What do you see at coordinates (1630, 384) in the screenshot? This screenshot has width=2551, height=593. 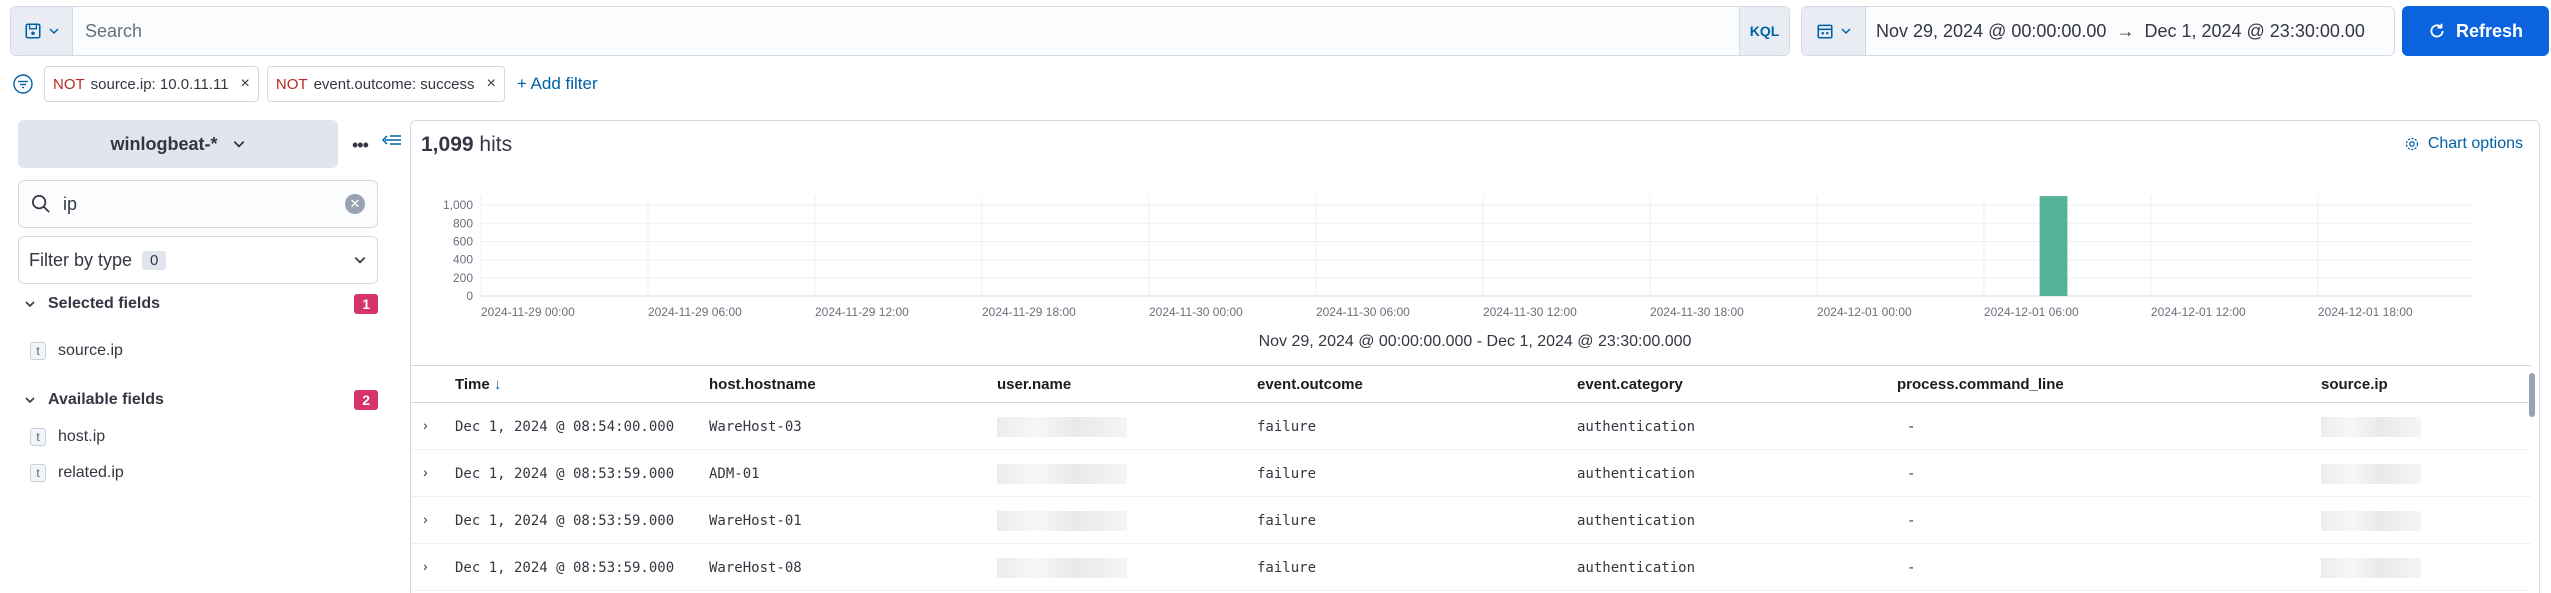 I see `column-header-event-category: event.category` at bounding box center [1630, 384].